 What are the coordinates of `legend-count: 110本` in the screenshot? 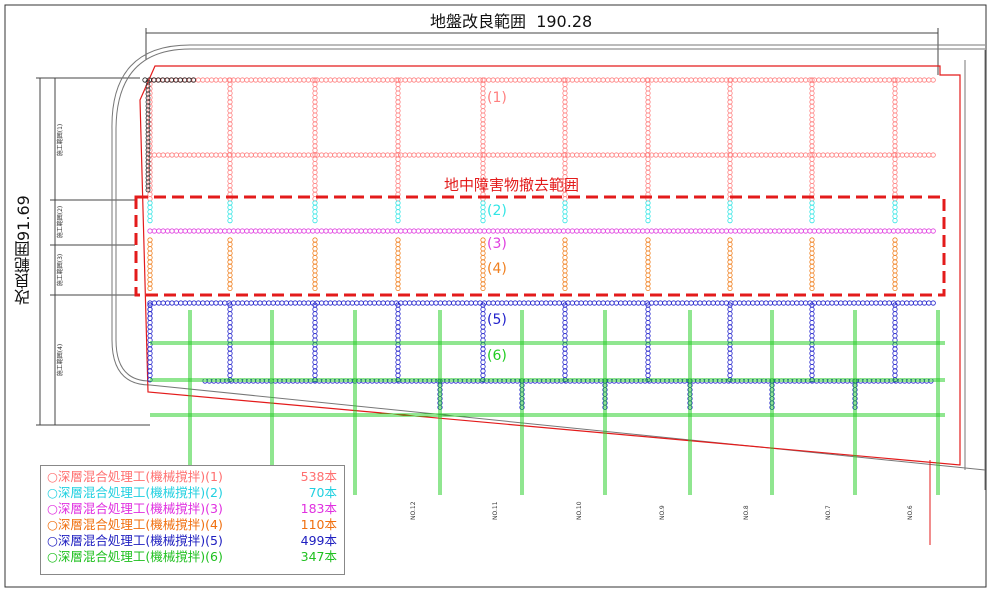 It's located at (318, 524).